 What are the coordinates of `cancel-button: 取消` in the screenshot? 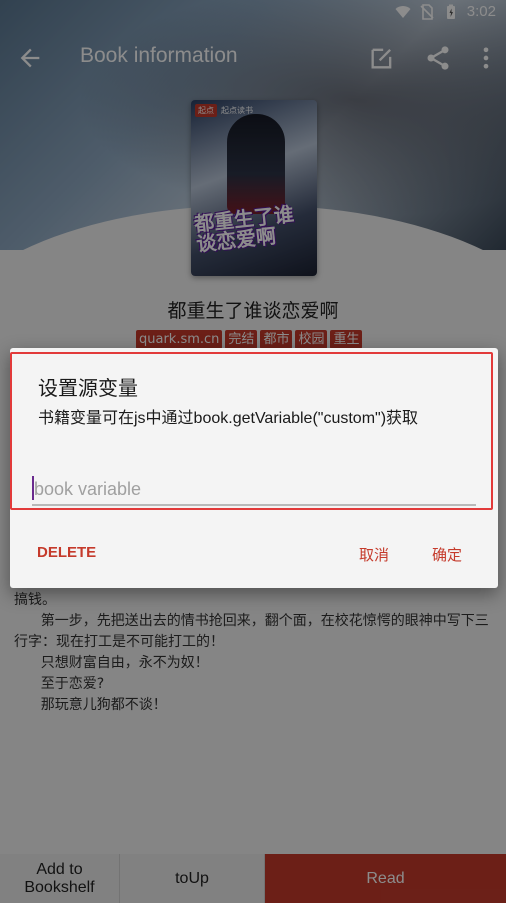 It's located at (374, 554).